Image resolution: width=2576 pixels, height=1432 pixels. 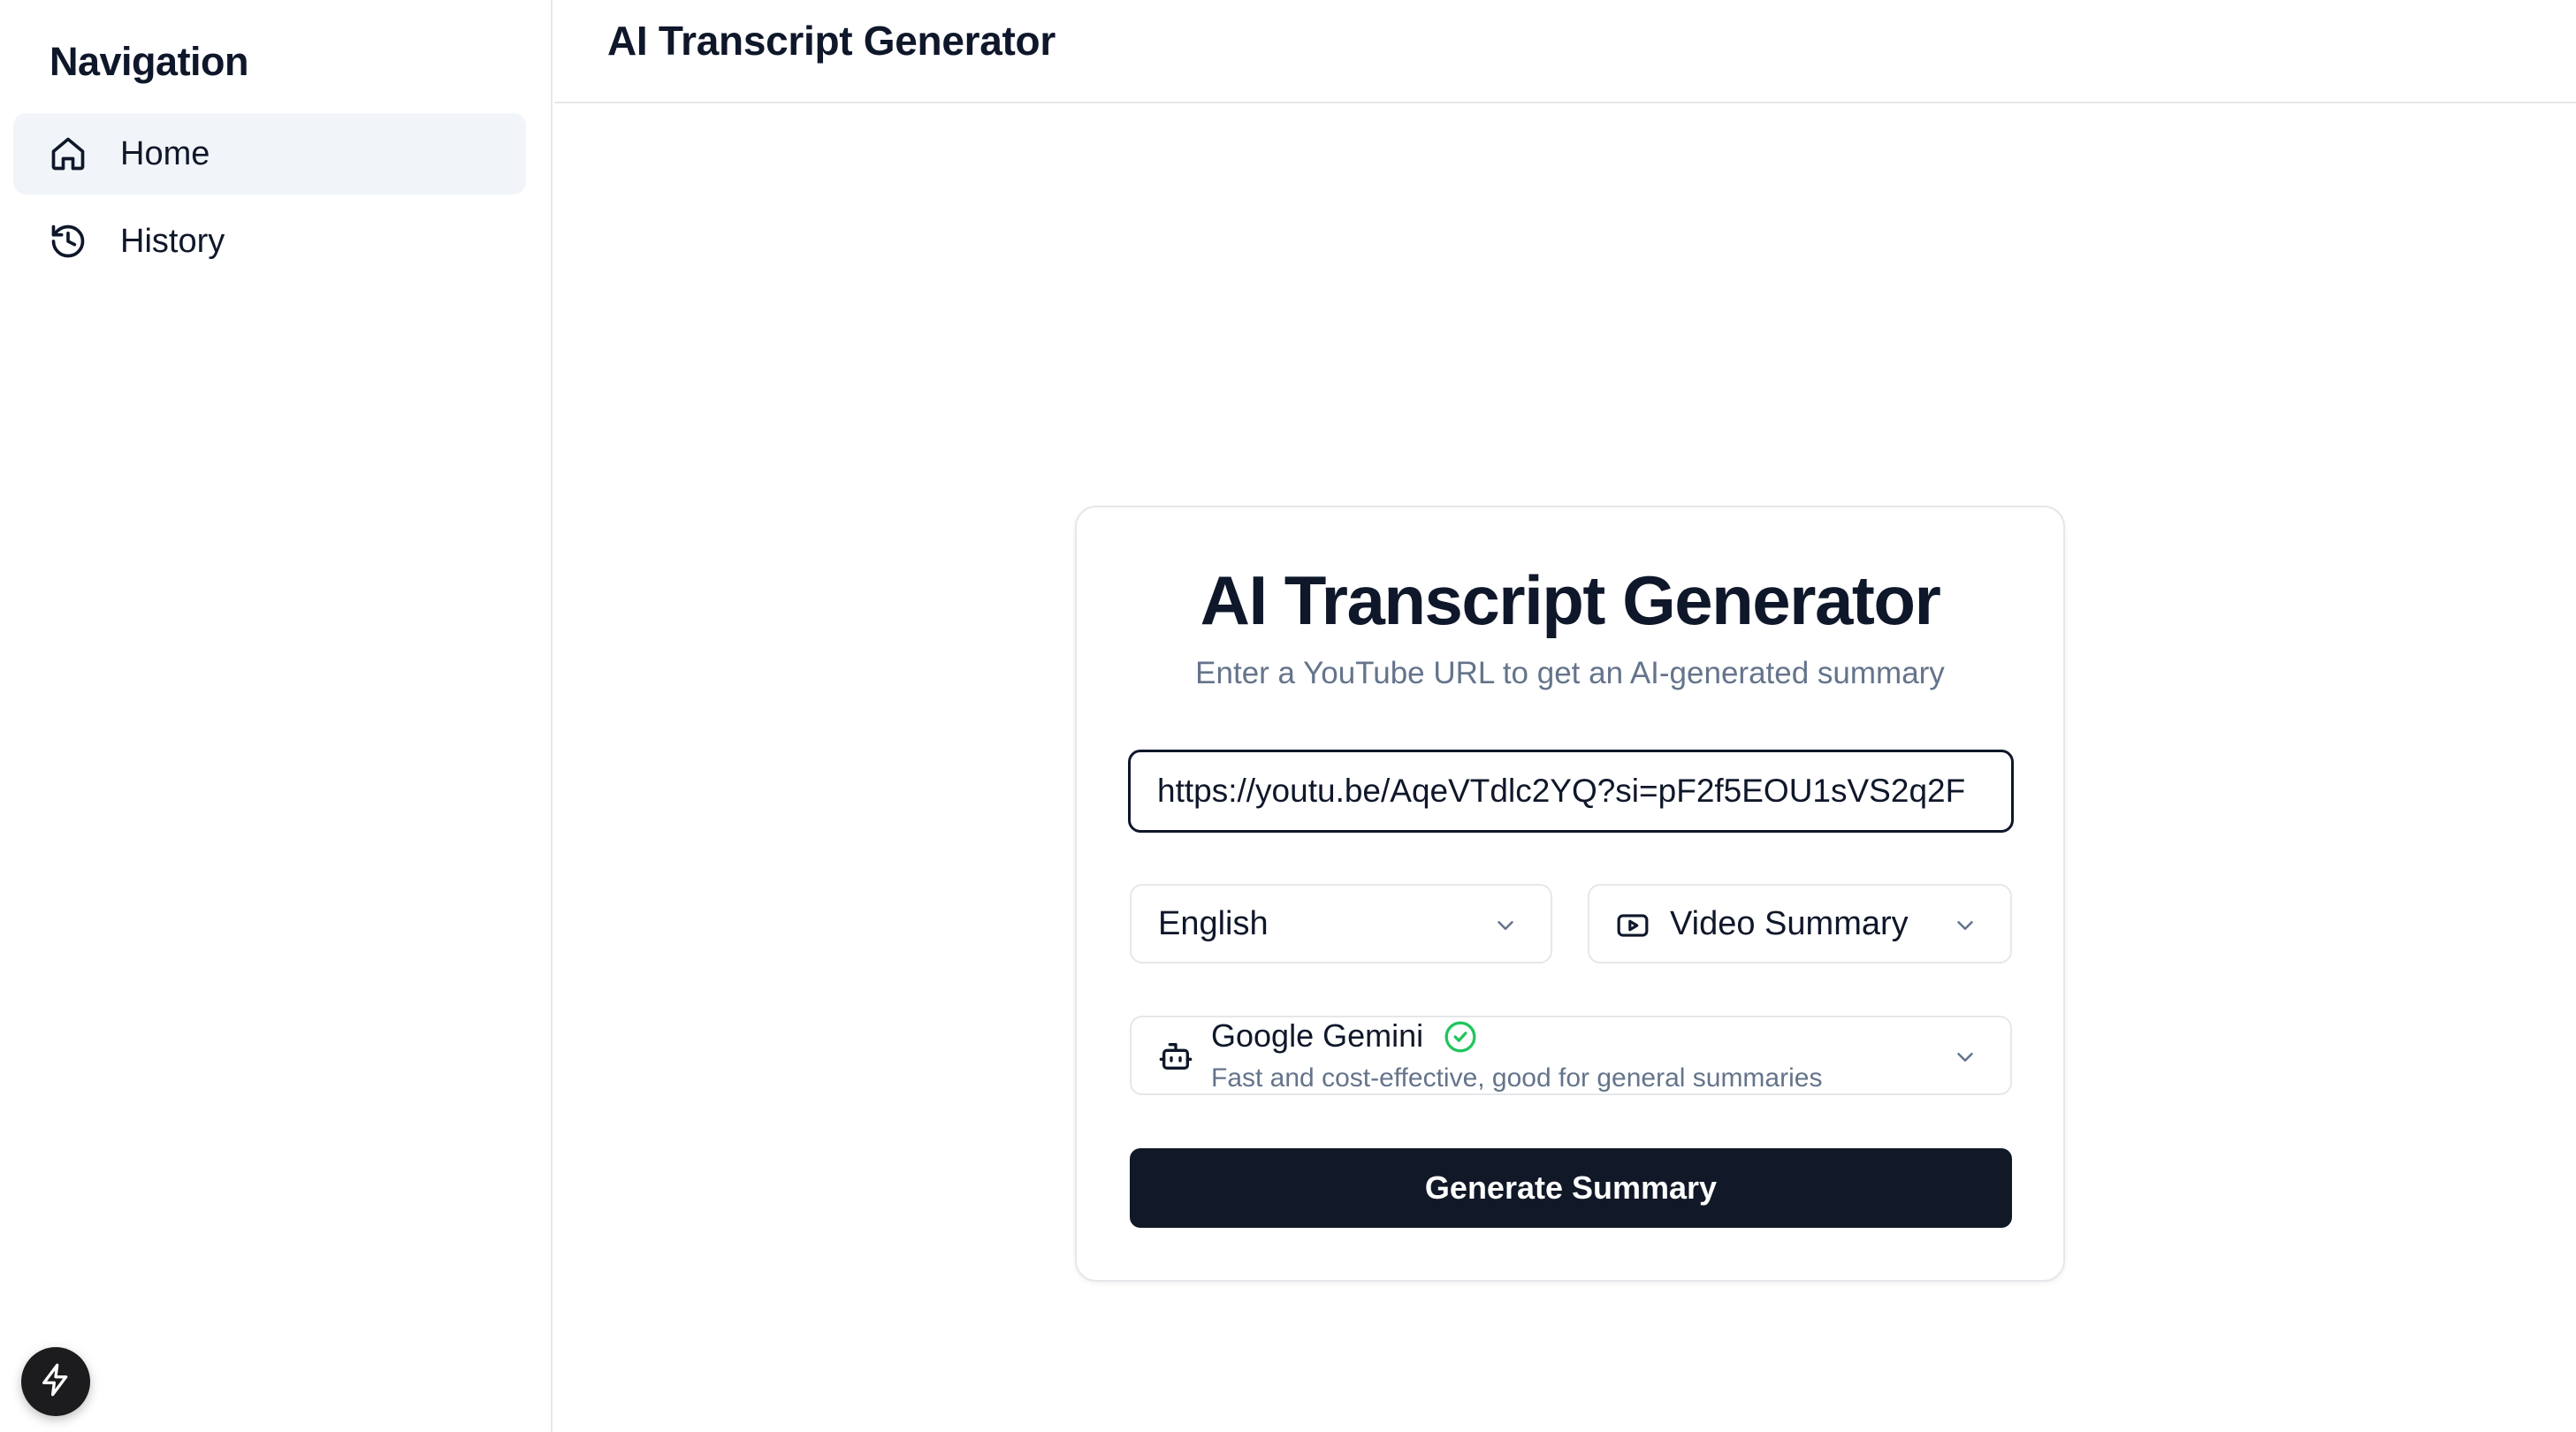 I want to click on model-name: Google Gemini, so click(x=1317, y=1035).